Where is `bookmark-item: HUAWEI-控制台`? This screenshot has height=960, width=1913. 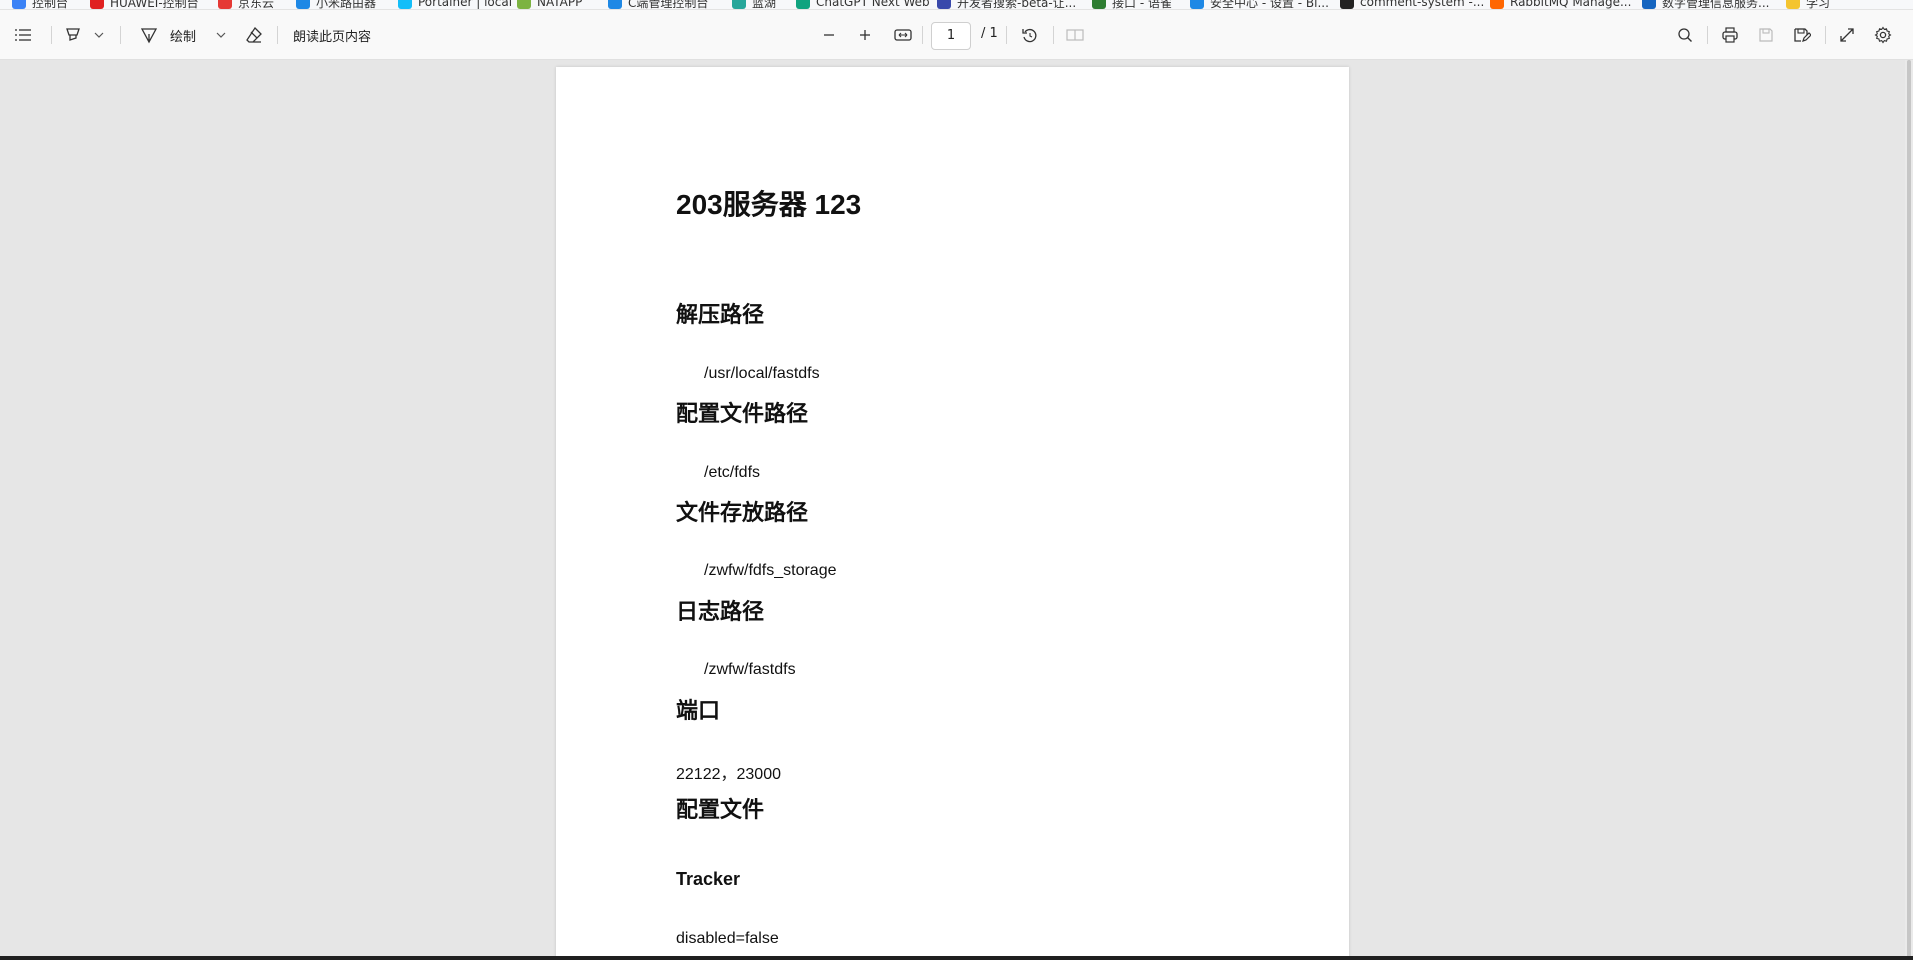
bookmark-item: HUAWEI-控制台 is located at coordinates (144, 4).